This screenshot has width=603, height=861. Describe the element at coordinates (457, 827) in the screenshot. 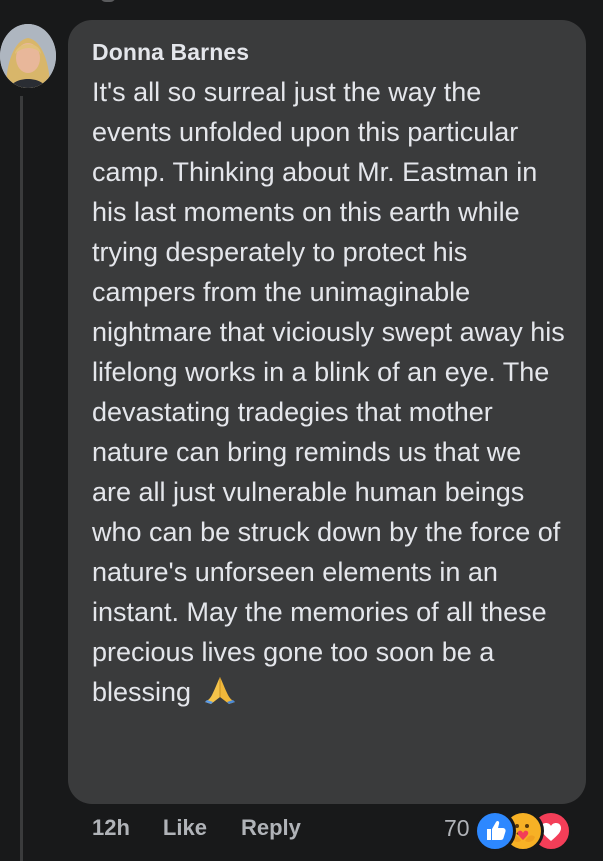

I see `reaction-count: 70` at that location.